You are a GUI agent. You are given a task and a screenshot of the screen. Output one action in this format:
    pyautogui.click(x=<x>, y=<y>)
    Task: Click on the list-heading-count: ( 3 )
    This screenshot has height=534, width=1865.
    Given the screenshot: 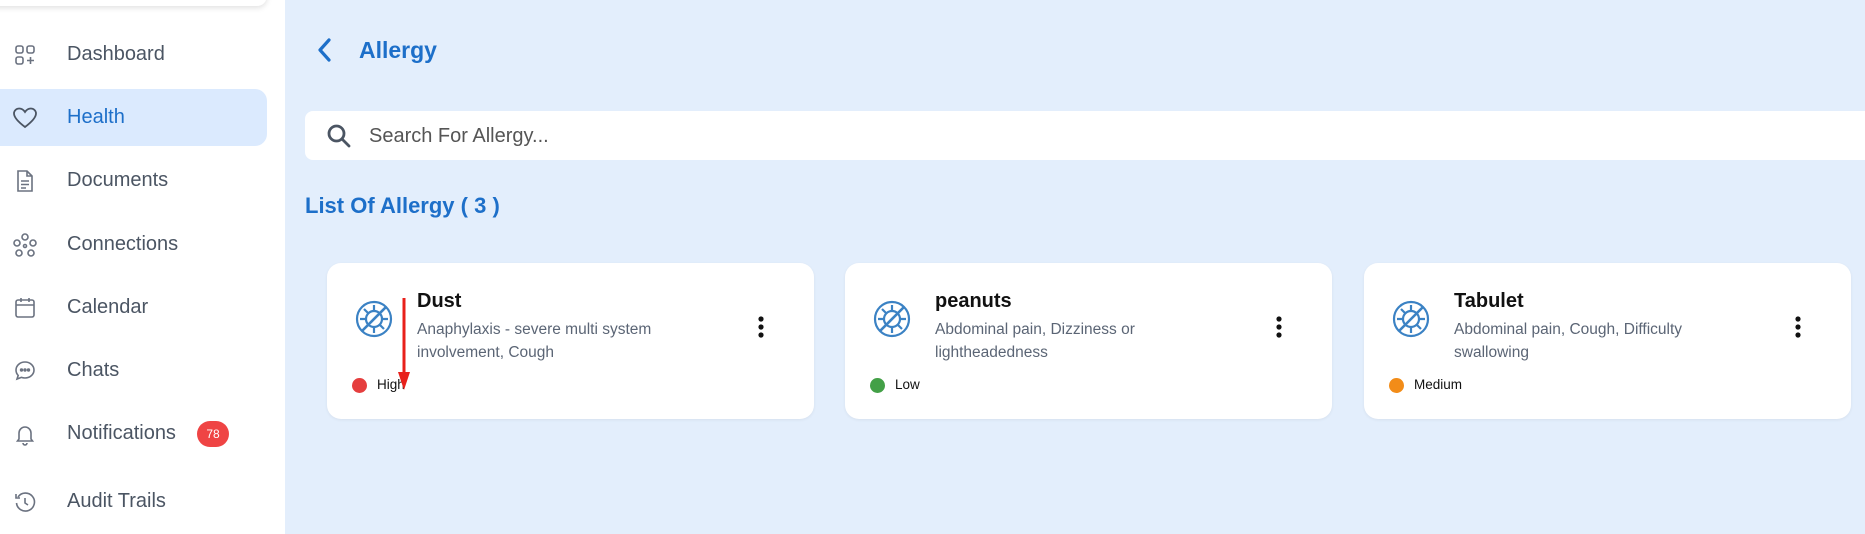 What is the action you would take?
    pyautogui.click(x=480, y=205)
    